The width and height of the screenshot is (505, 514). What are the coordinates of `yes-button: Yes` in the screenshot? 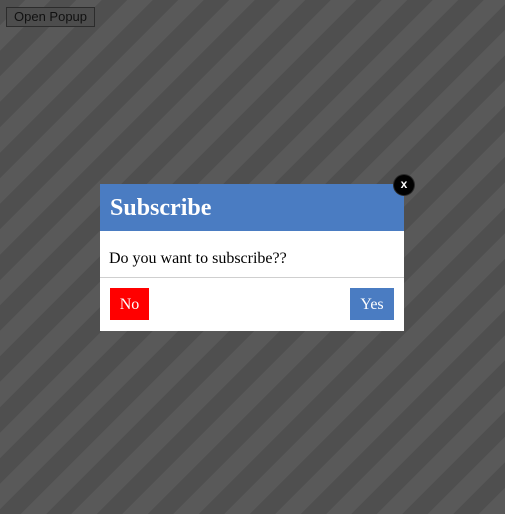 It's located at (372, 304).